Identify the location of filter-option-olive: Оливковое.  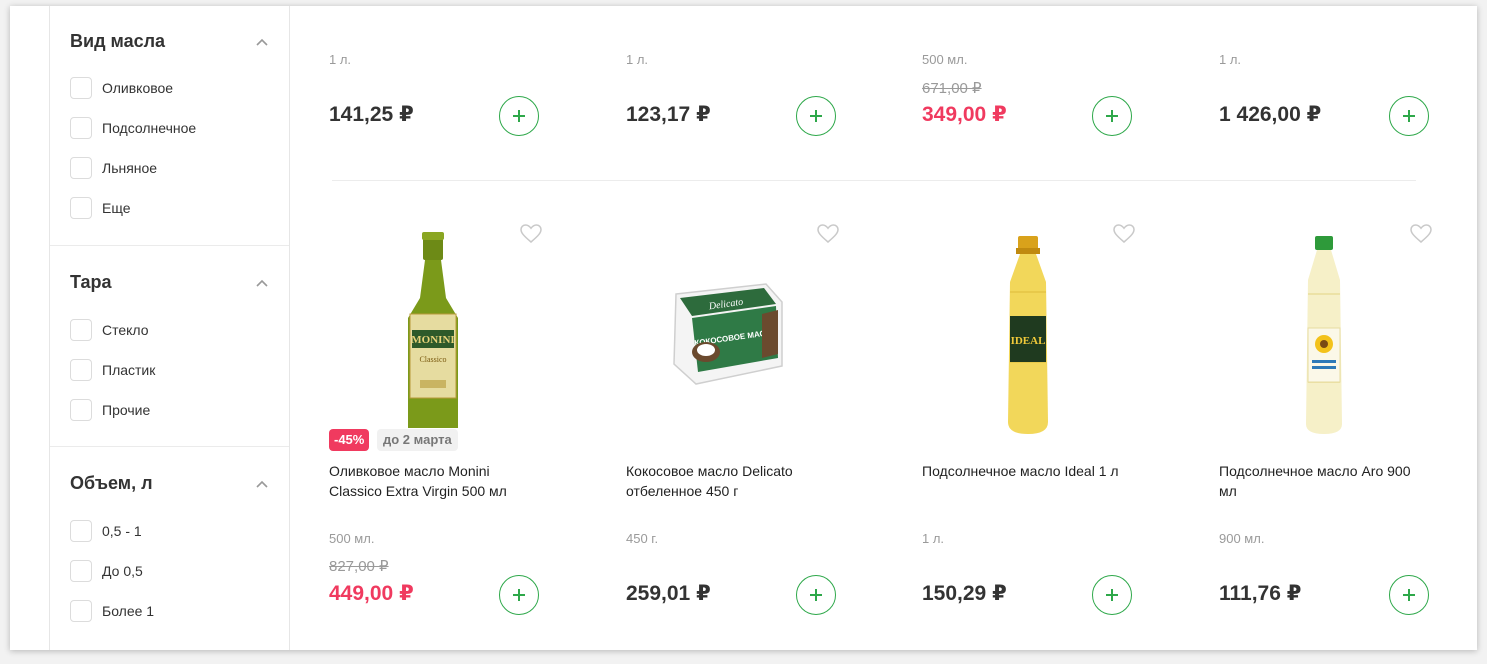
(170, 89).